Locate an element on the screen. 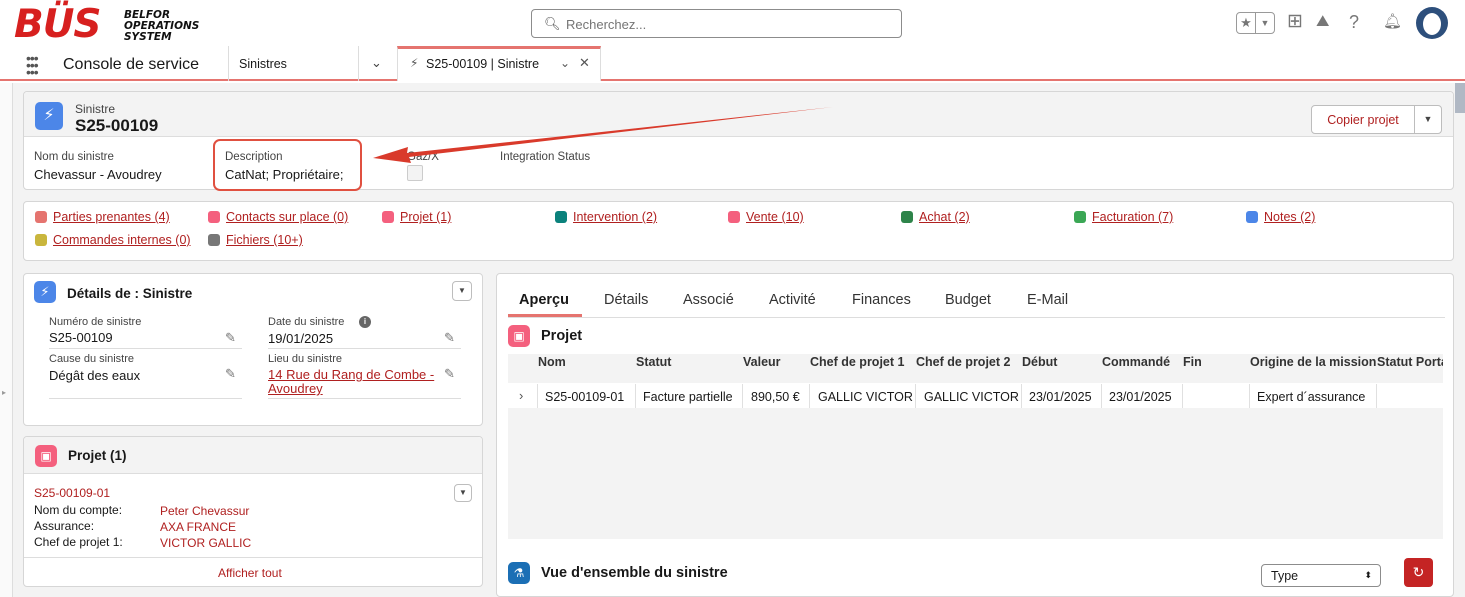  people-icon is located at coordinates (41, 217).